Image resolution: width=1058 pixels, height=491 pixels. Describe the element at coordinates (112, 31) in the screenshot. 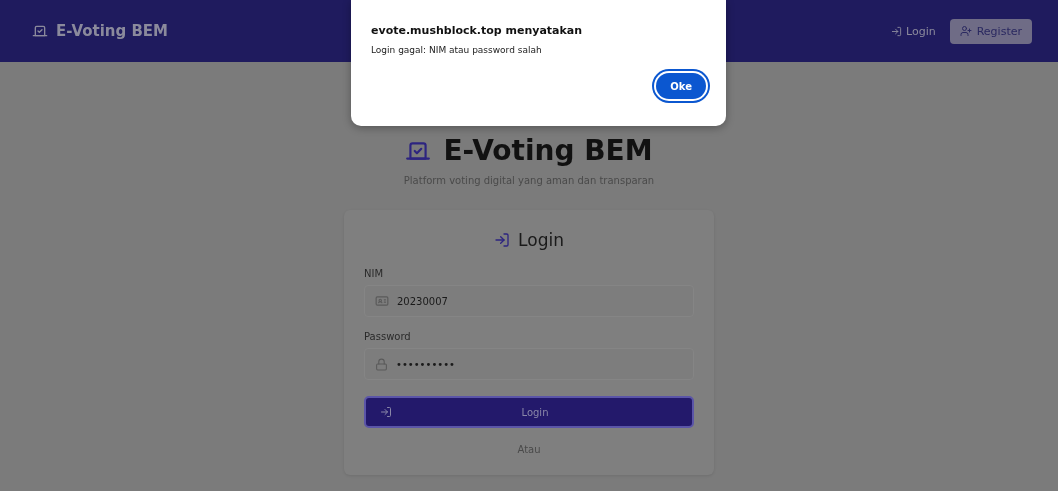

I see `brand-name: E-Voting BEM` at that location.